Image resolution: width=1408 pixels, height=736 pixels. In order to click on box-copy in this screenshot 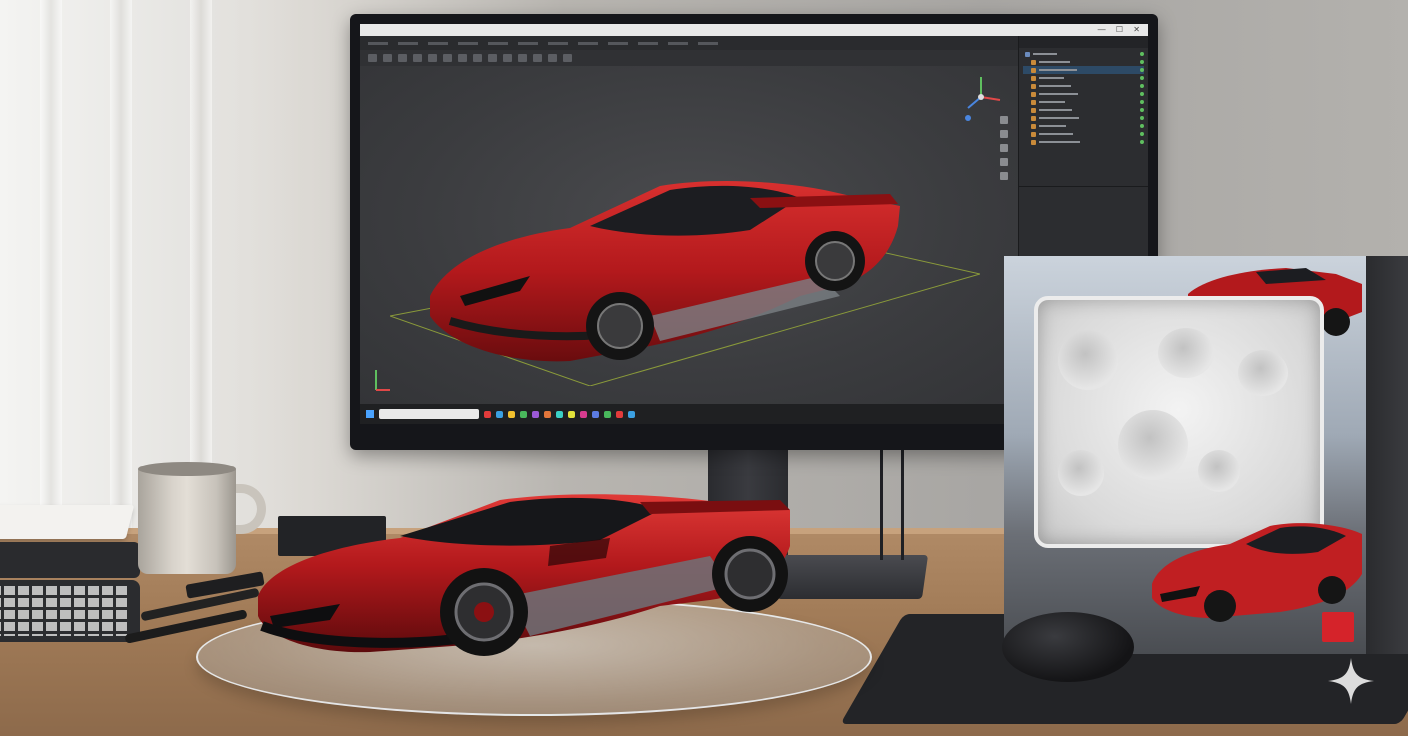, I will do `click(1084, 594)`.